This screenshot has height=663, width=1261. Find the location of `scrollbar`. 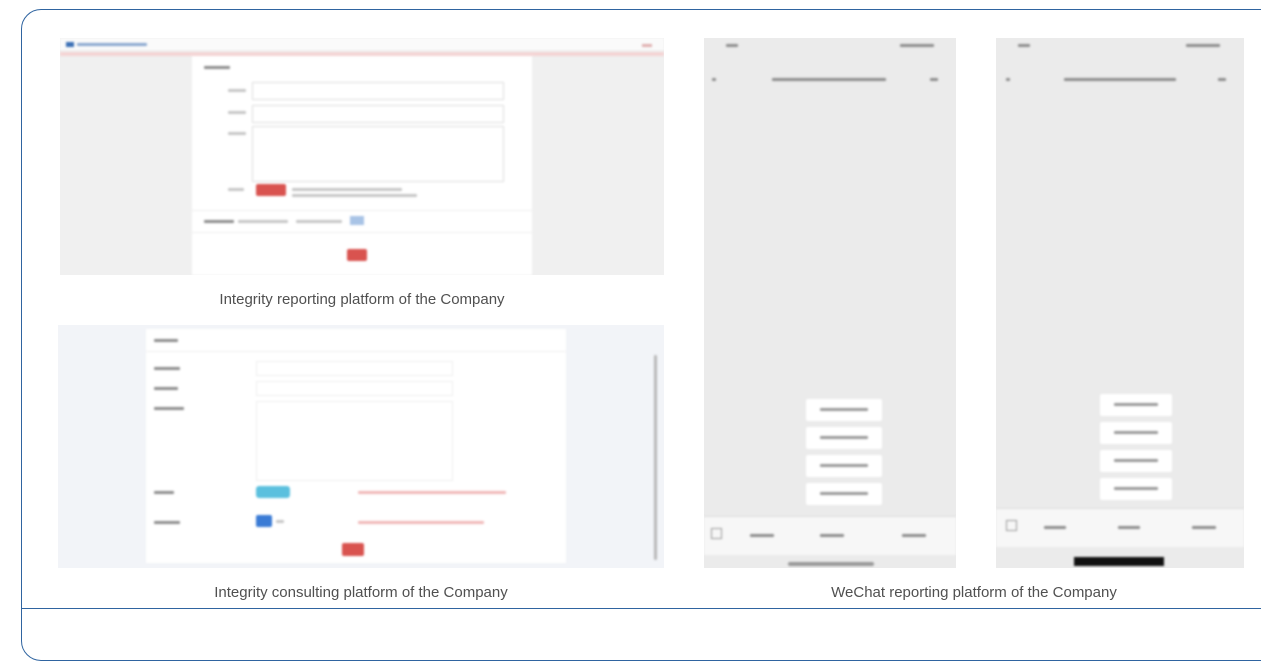

scrollbar is located at coordinates (655, 457).